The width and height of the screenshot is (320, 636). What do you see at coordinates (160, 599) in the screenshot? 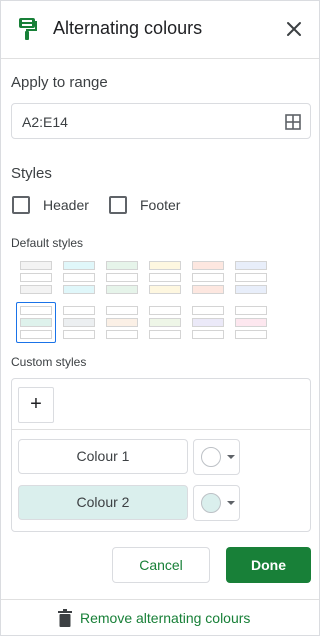
I see `footer-divider` at bounding box center [160, 599].